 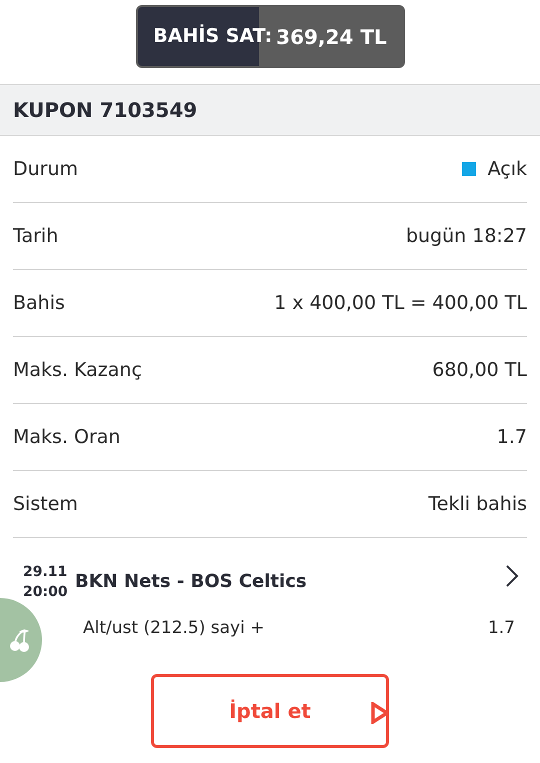 I want to click on sell-bet-button: BAHİS SAT: 369,24 TL, so click(x=270, y=36).